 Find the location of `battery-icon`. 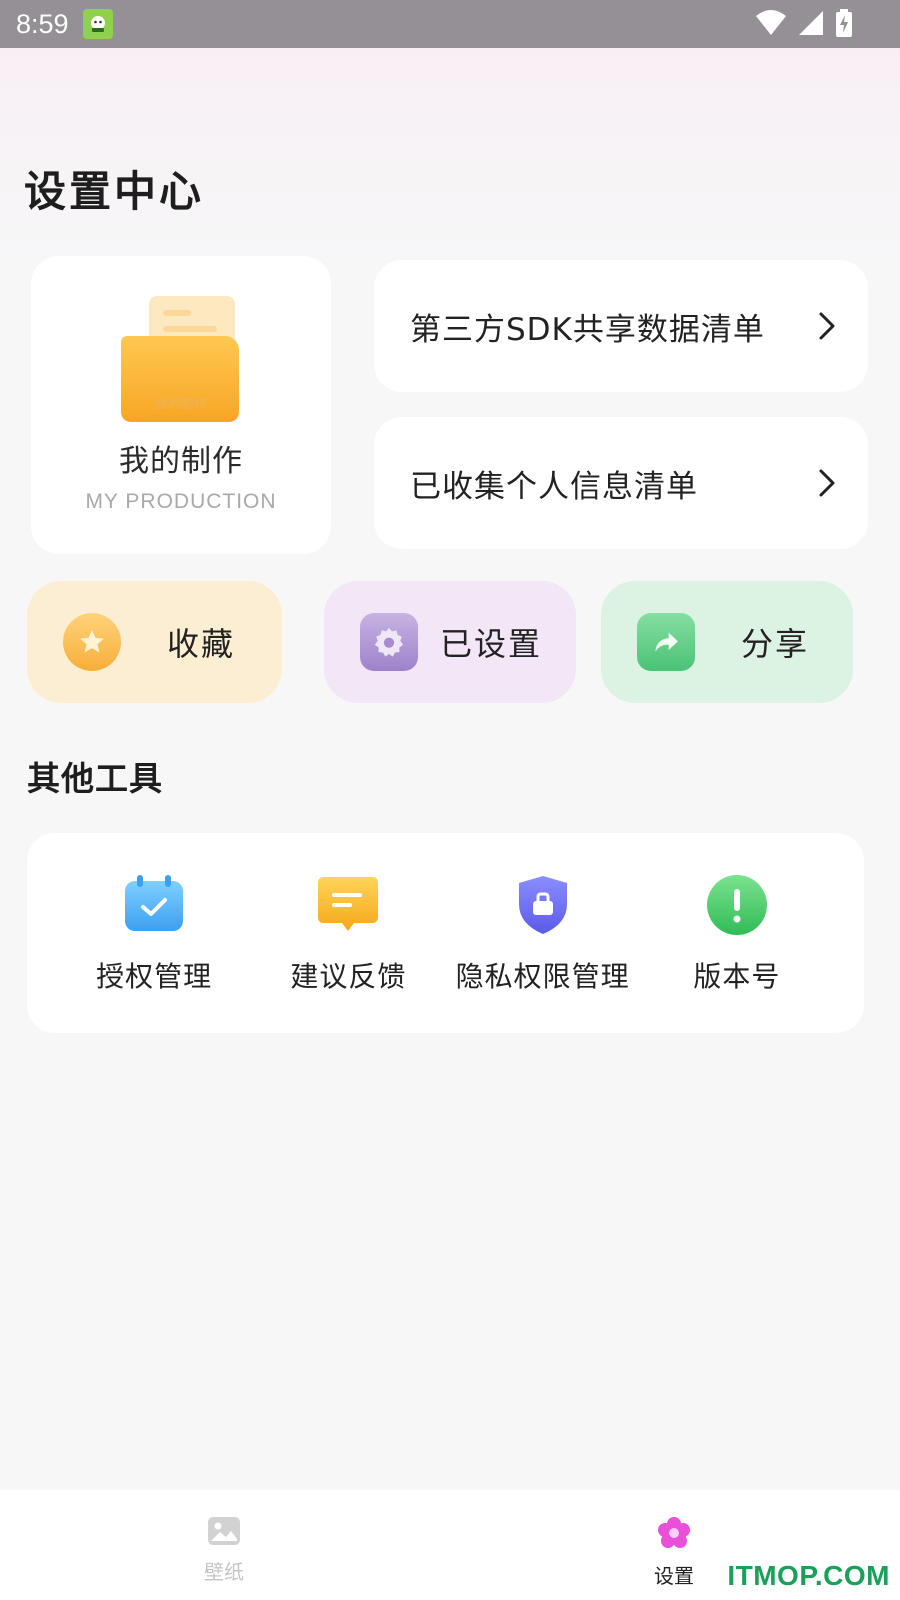

battery-icon is located at coordinates (844, 23).